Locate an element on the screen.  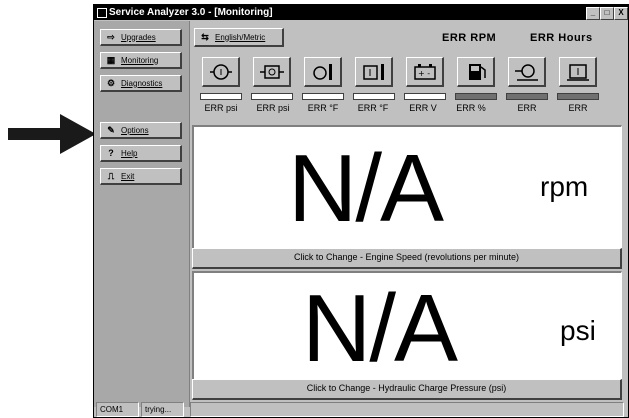
gauge-filter is located at coordinates (527, 72).